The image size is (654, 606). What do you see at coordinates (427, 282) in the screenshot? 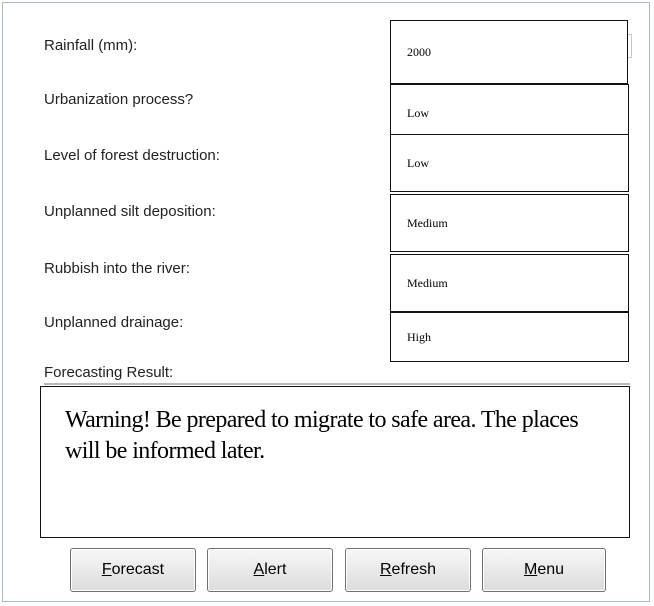
I see `rubbish-value: Medium` at bounding box center [427, 282].